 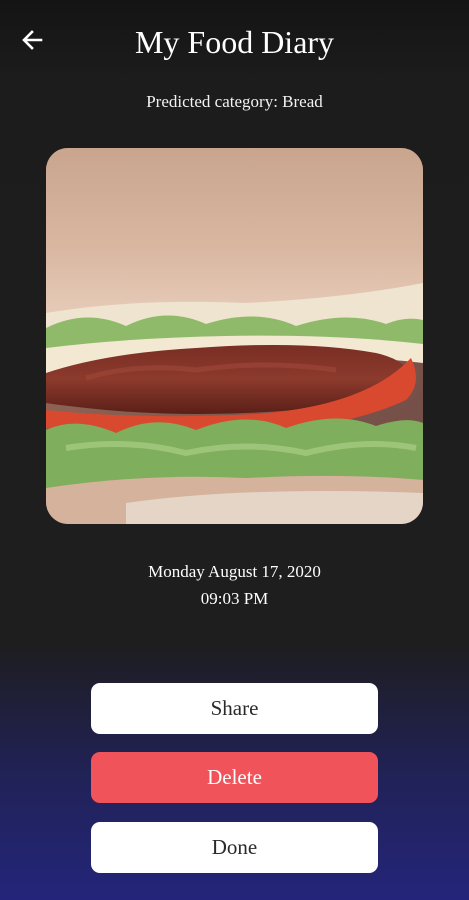 What do you see at coordinates (234, 571) in the screenshot?
I see `entry-date: Monday August 17, 2020` at bounding box center [234, 571].